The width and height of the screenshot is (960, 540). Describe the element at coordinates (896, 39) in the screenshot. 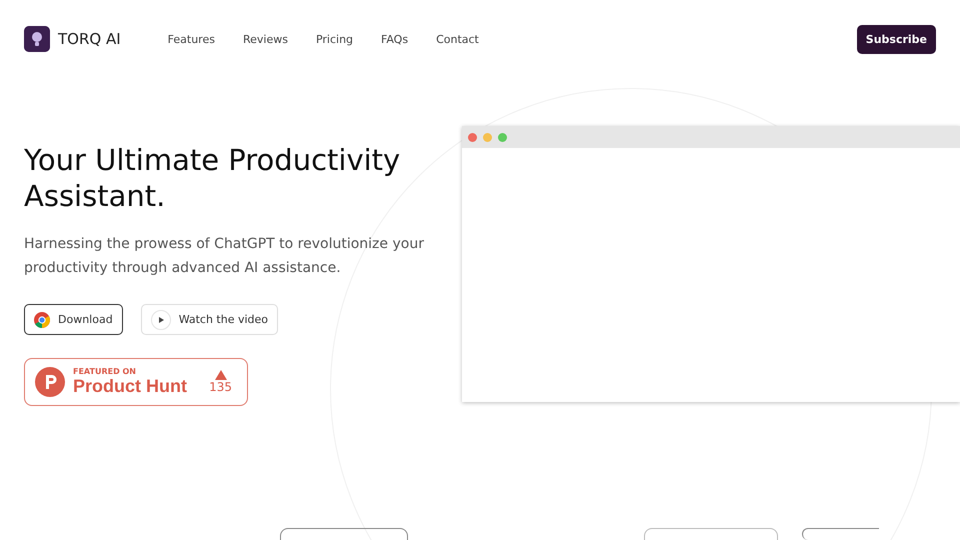

I see `subscribe-button: Subscribe` at that location.